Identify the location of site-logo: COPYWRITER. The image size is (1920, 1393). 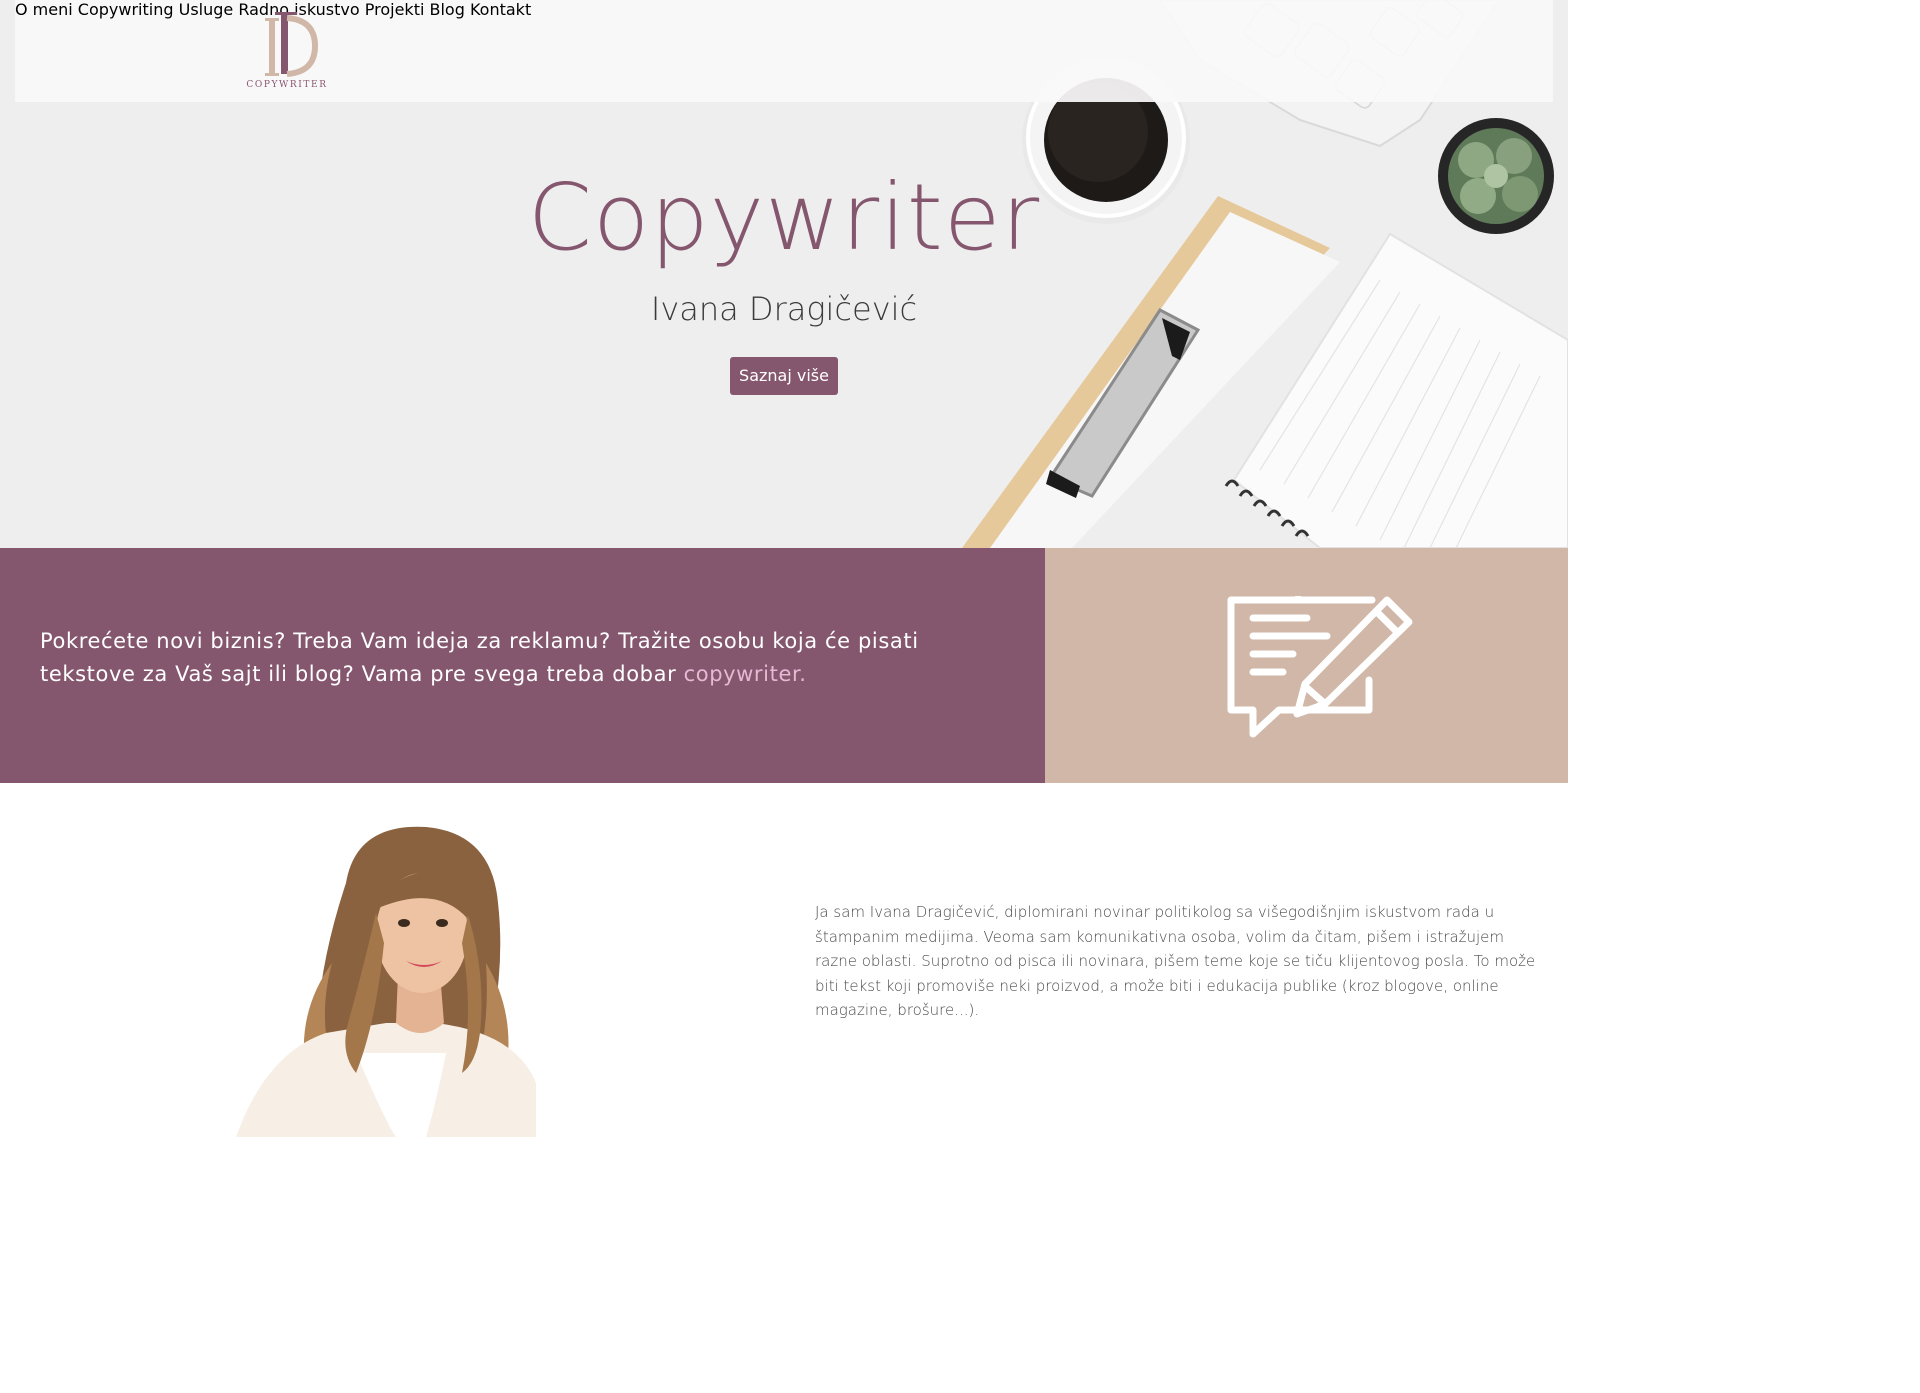
(287, 51).